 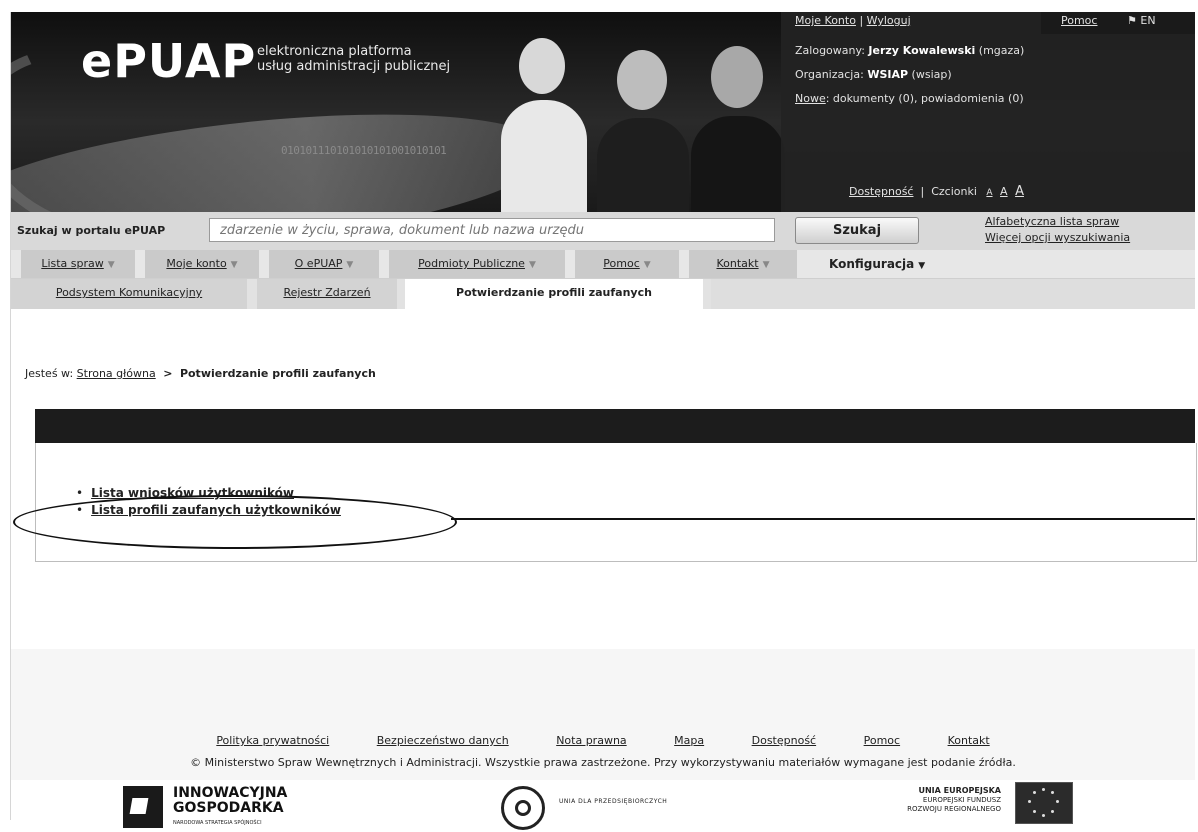 What do you see at coordinates (784, 740) in the screenshot?
I see `footer-link-accessibility: Dostępność` at bounding box center [784, 740].